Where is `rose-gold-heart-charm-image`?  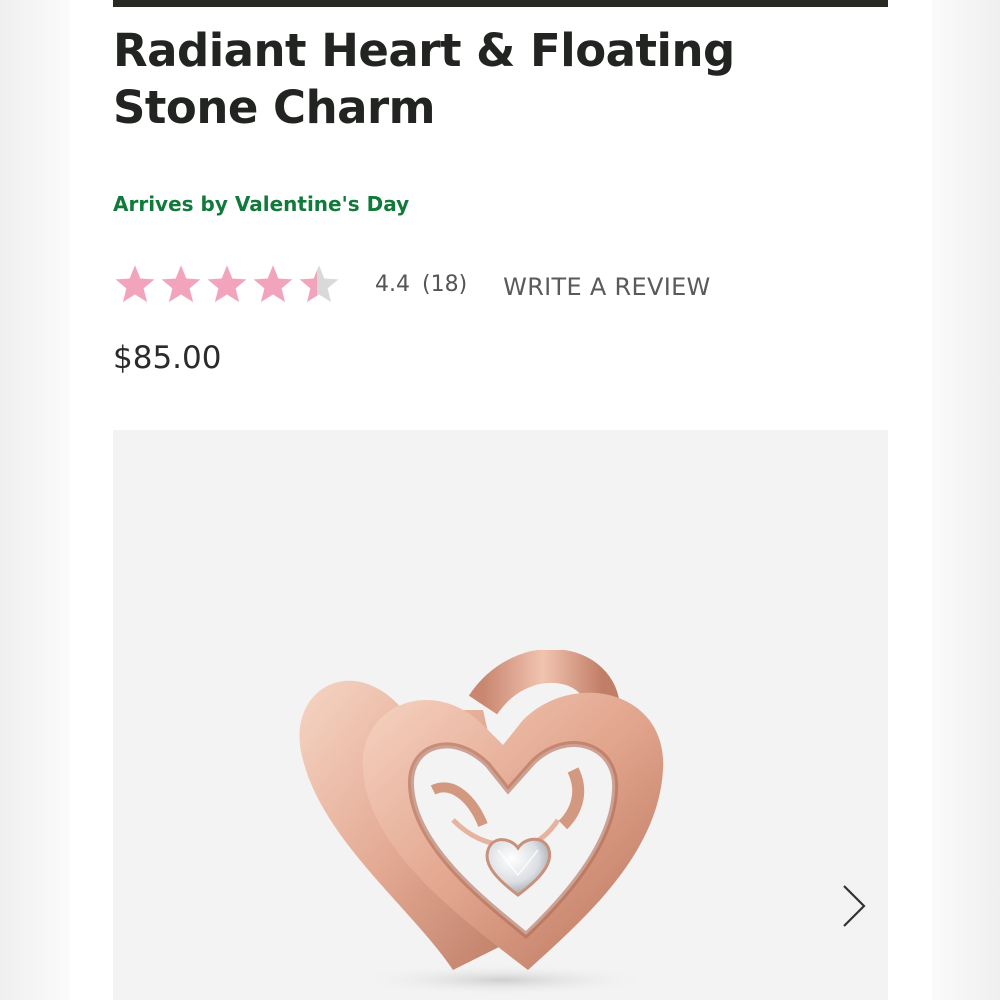
rose-gold-heart-charm-image is located at coordinates (481, 823).